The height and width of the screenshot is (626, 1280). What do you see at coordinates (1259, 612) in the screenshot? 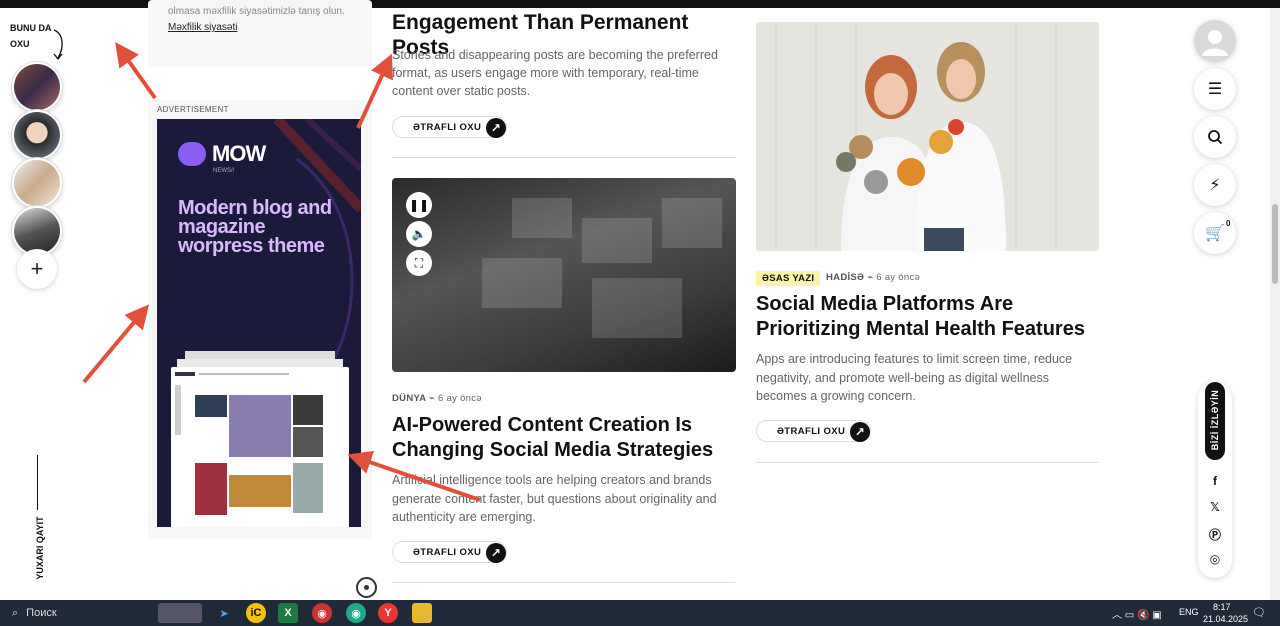
I see `notifications-icon: 🗨` at bounding box center [1259, 612].